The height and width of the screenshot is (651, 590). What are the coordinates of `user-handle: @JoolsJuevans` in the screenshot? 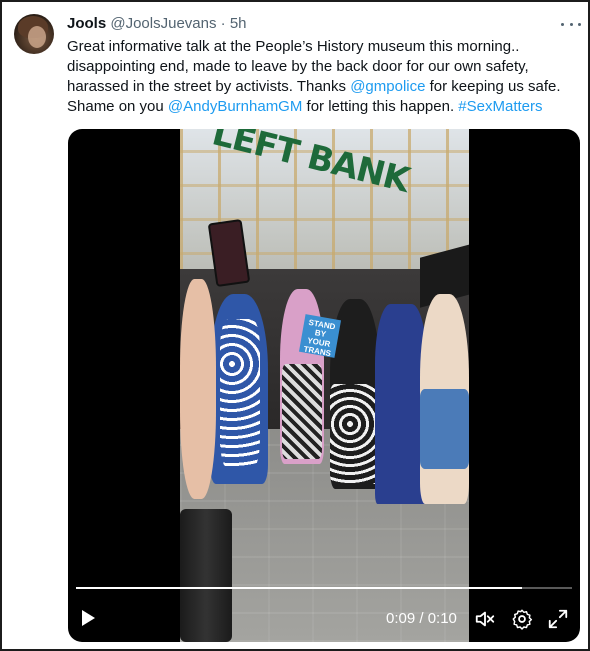 It's located at (163, 23).